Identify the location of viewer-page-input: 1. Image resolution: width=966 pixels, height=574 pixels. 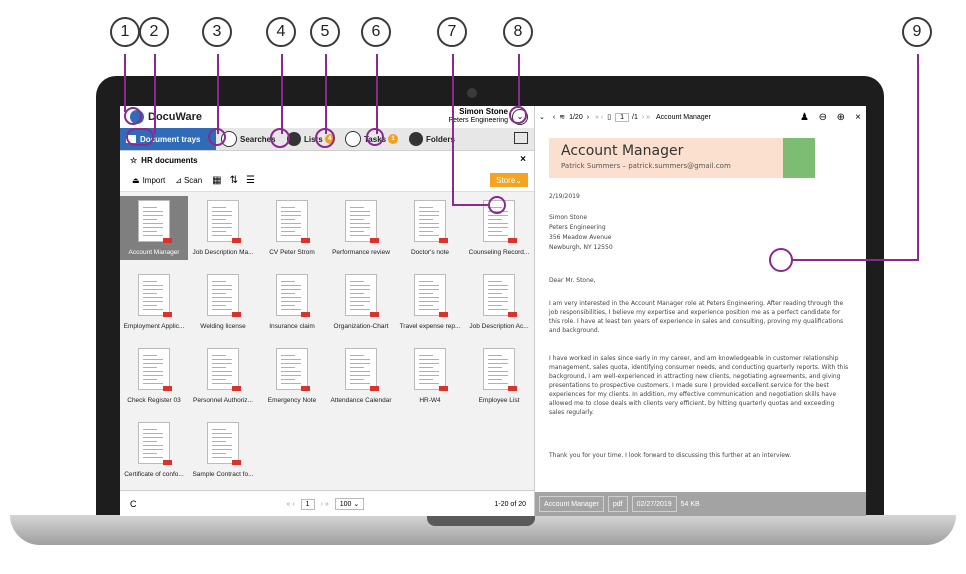
(622, 117).